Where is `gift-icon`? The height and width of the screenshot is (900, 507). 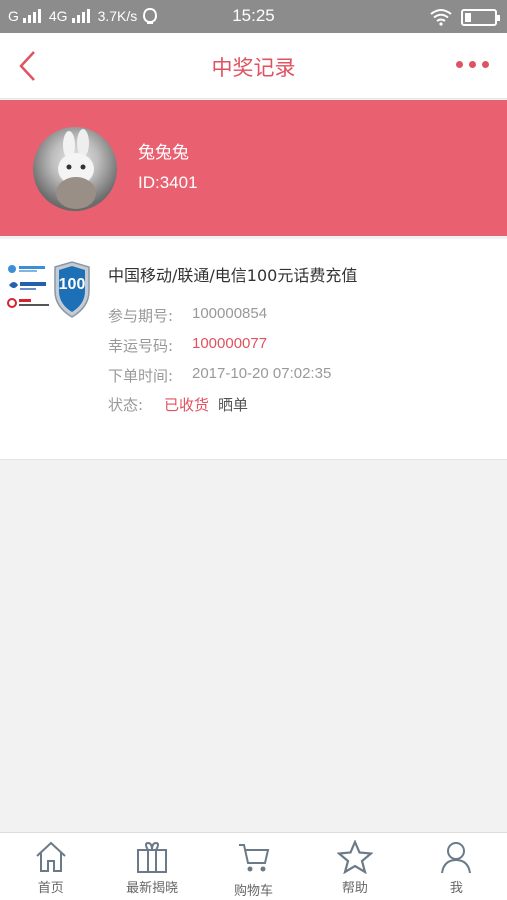 gift-icon is located at coordinates (152, 857).